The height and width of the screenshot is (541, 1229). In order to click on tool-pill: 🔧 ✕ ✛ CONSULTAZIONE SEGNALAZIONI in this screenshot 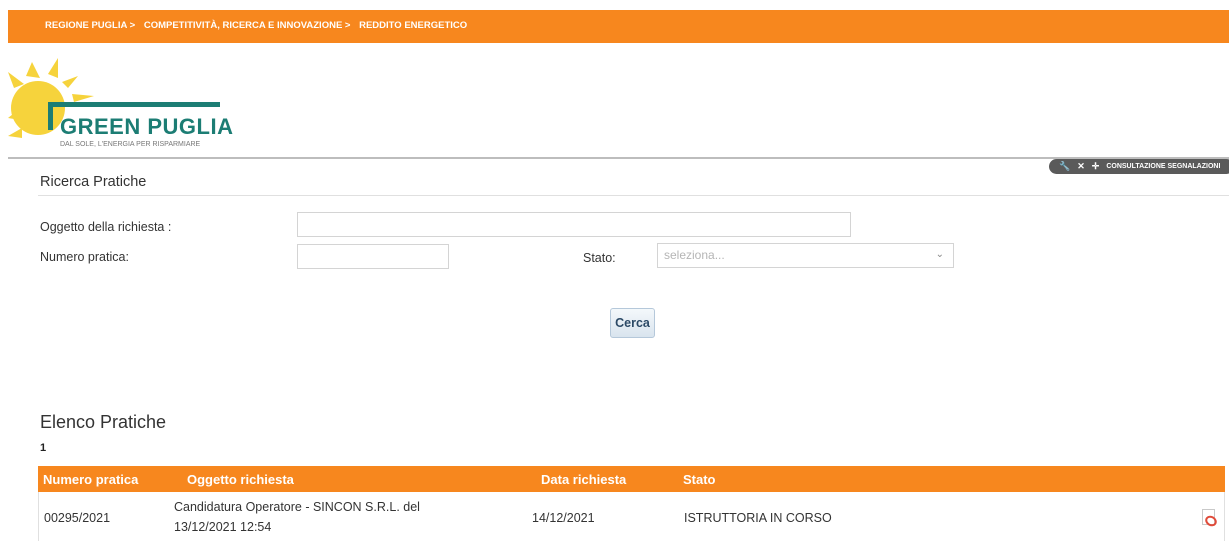, I will do `click(1139, 166)`.